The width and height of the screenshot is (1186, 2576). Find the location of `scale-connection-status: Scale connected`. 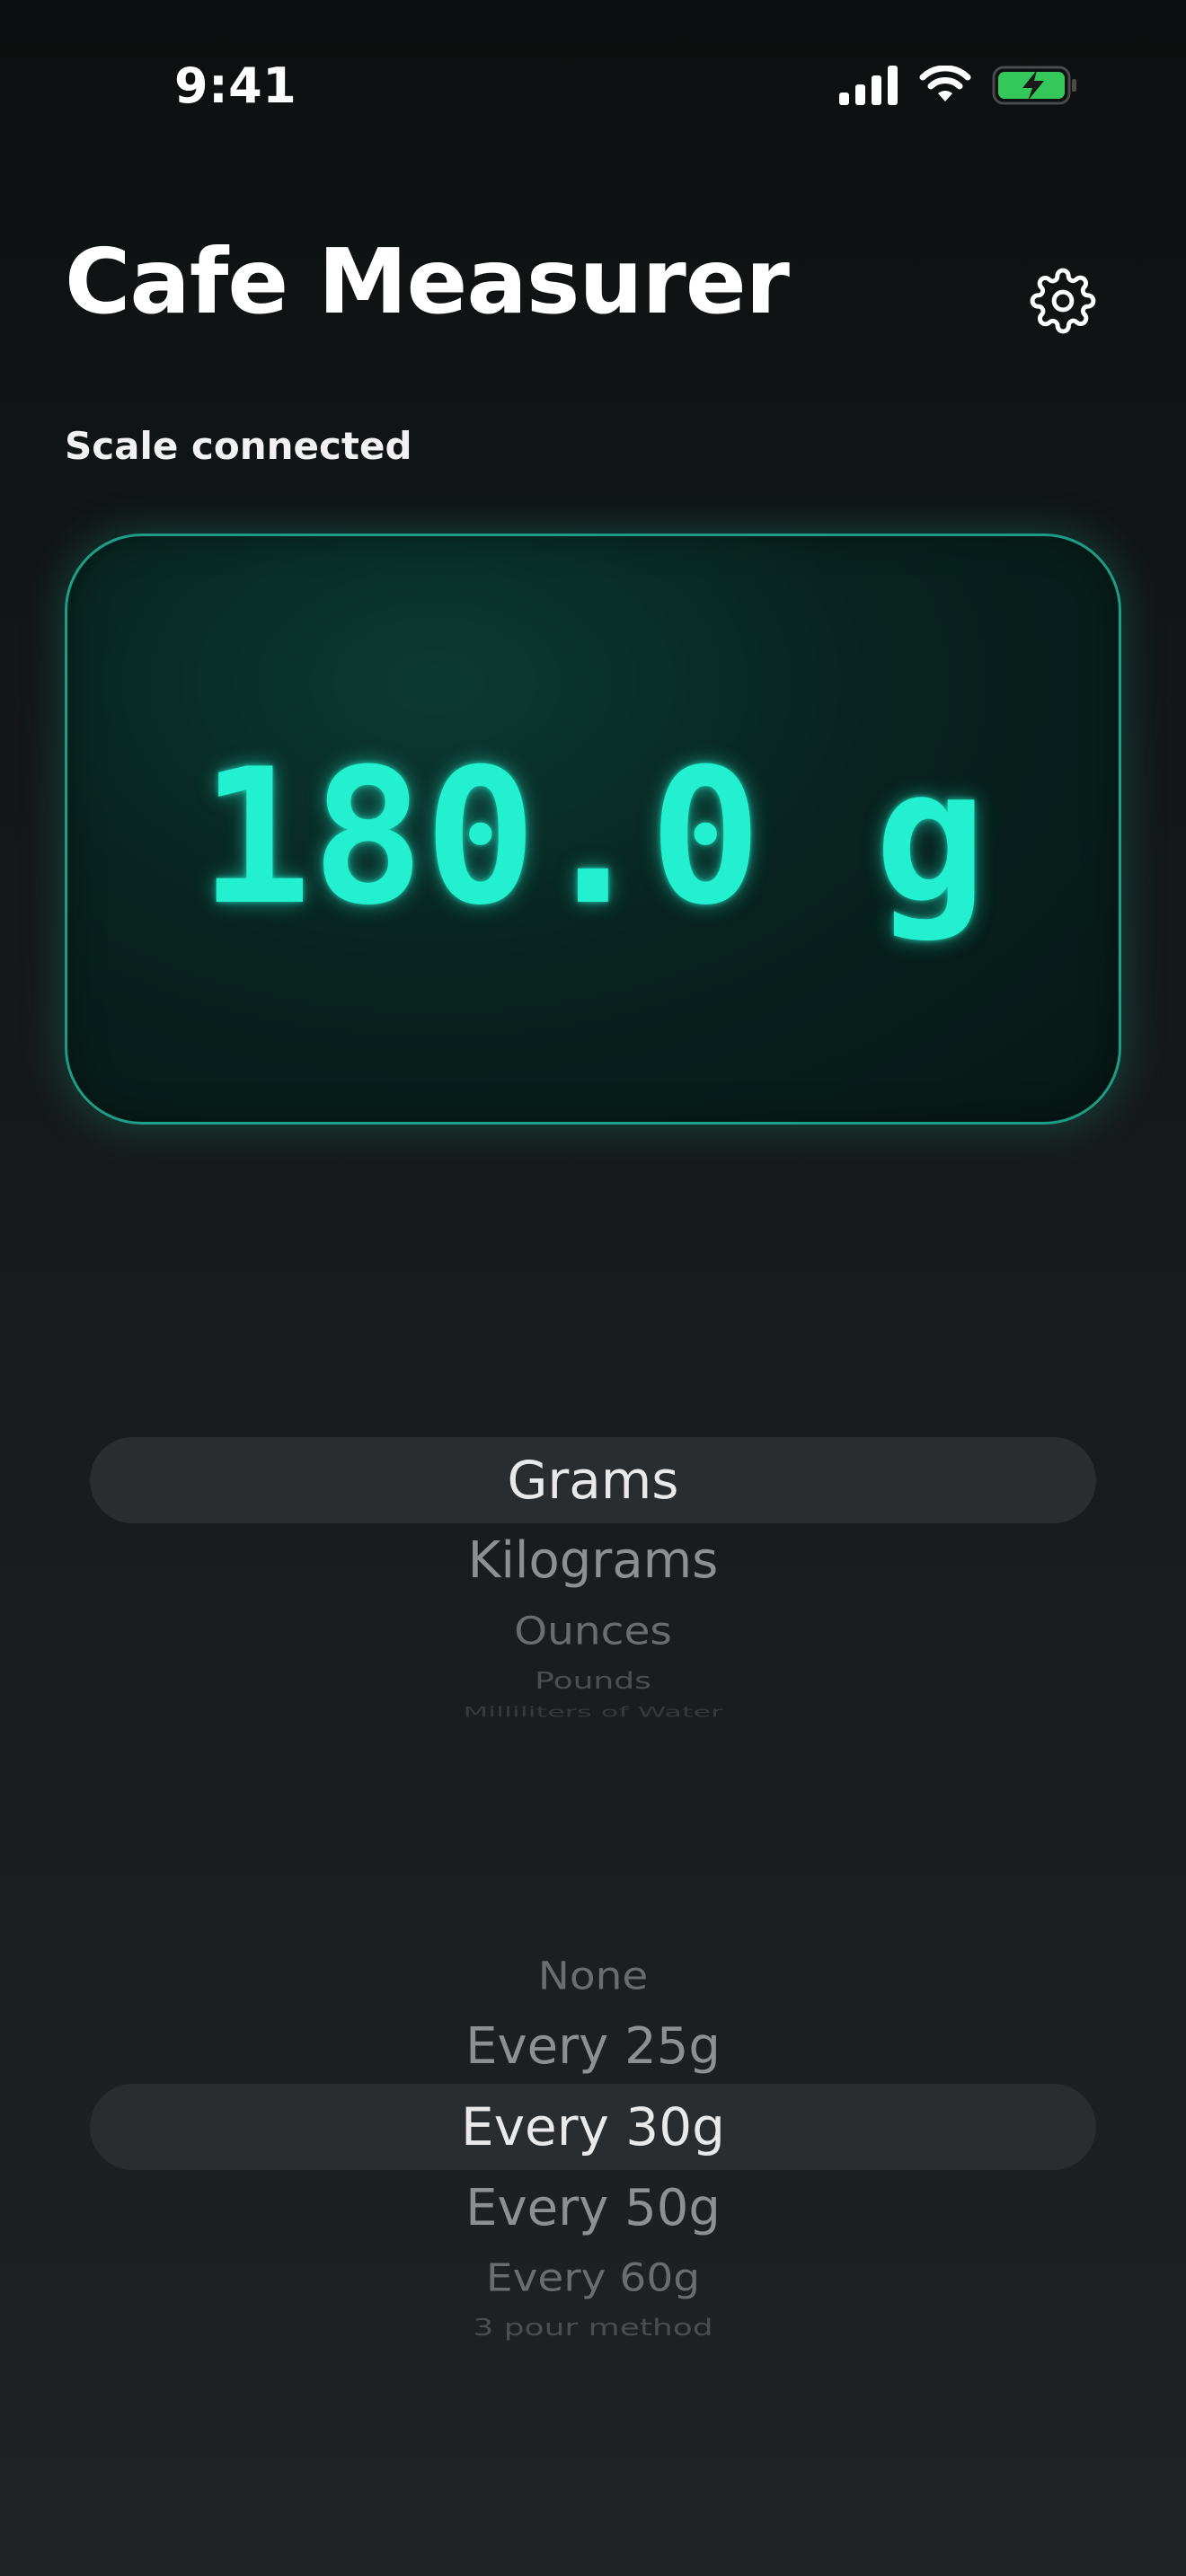

scale-connection-status: Scale connected is located at coordinates (238, 446).